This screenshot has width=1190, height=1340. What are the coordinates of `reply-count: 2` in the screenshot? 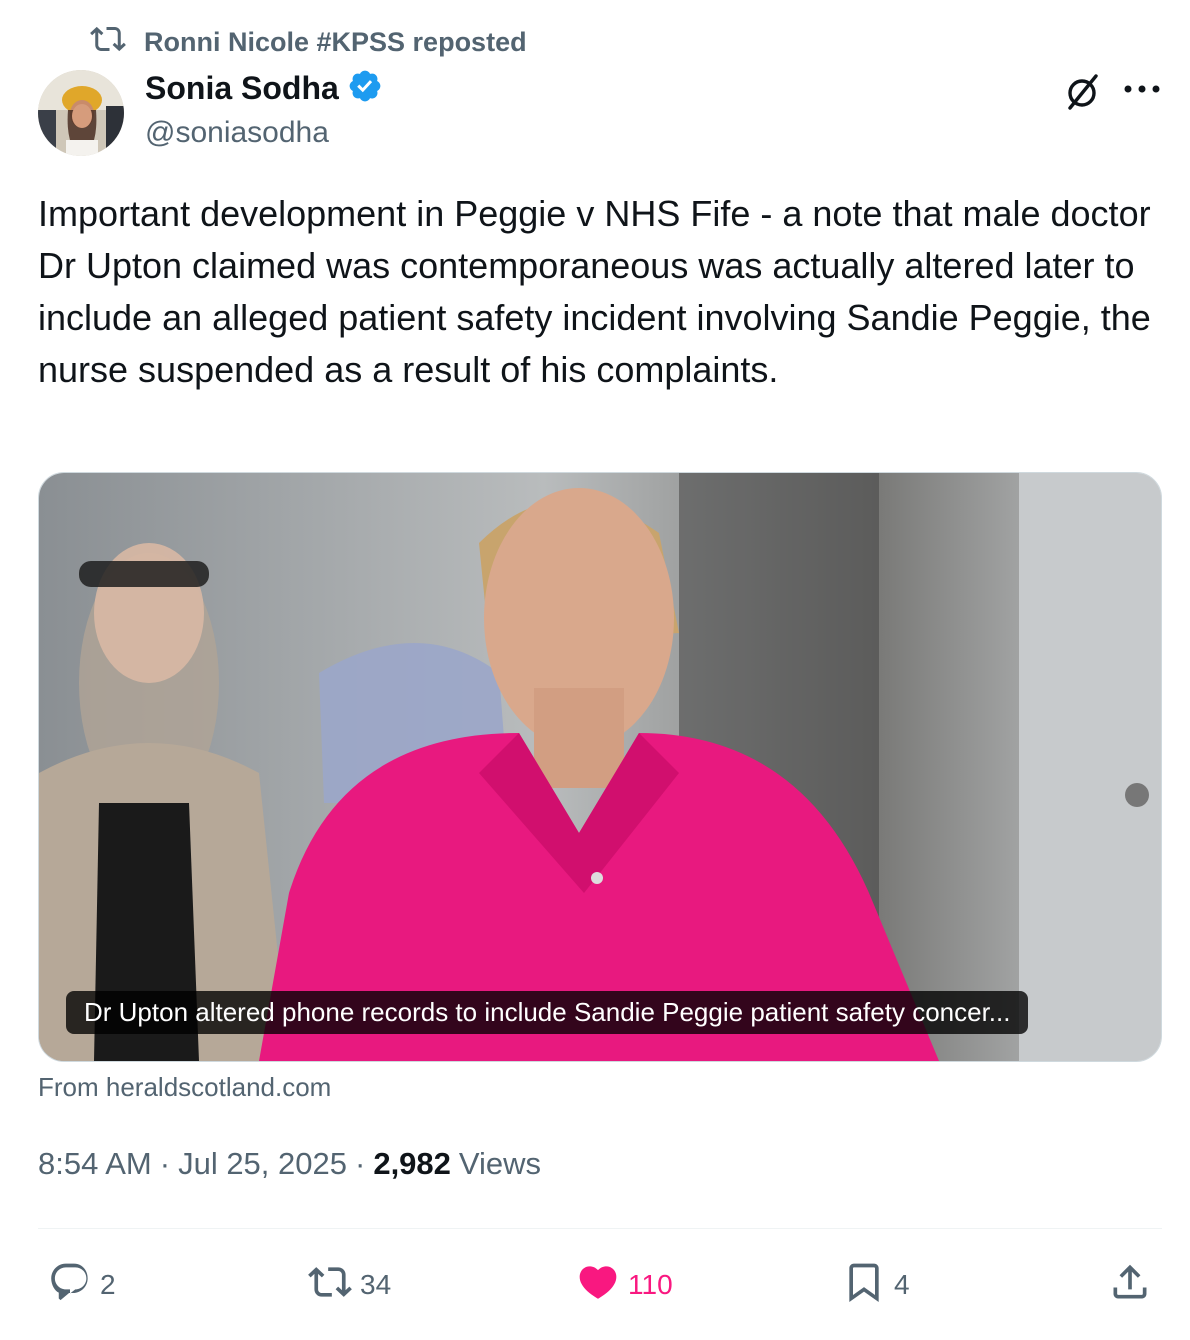 It's located at (108, 1284).